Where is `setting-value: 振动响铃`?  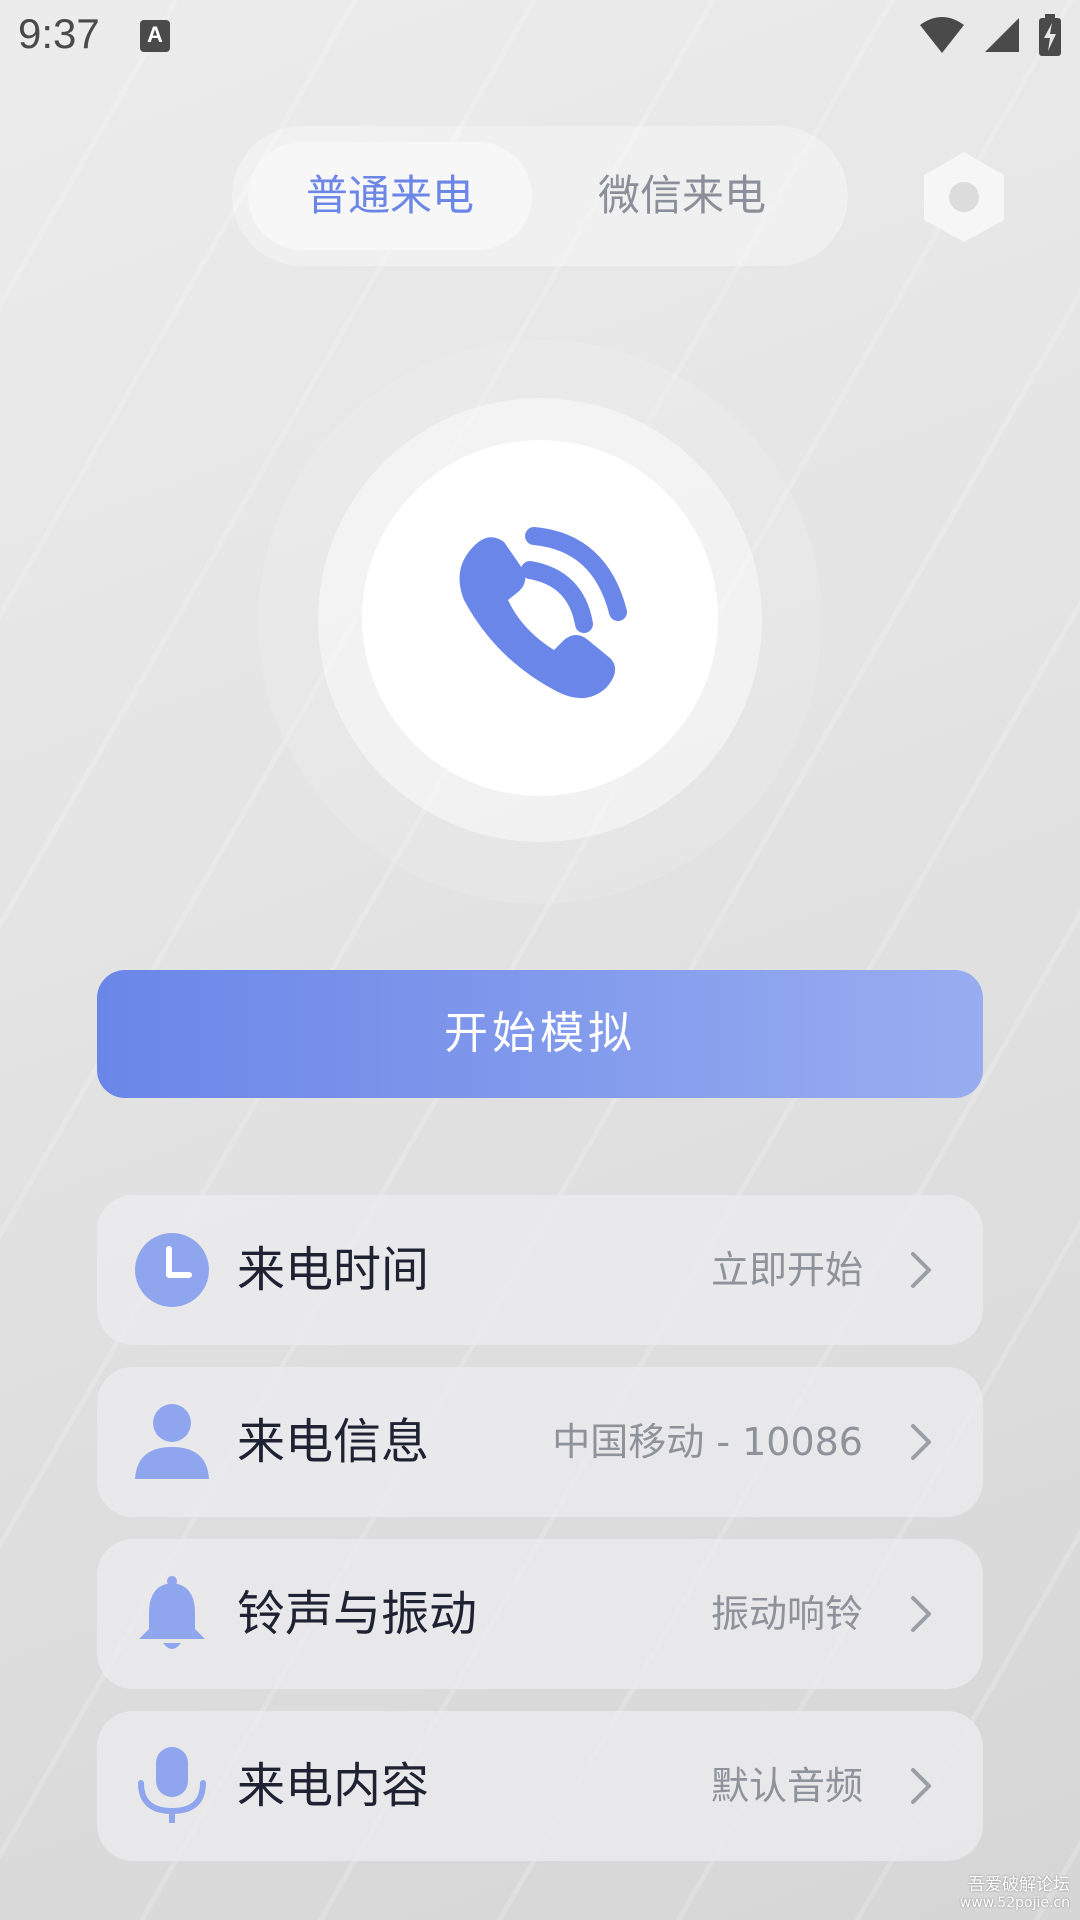
setting-value: 振动响铃 is located at coordinates (786, 1614).